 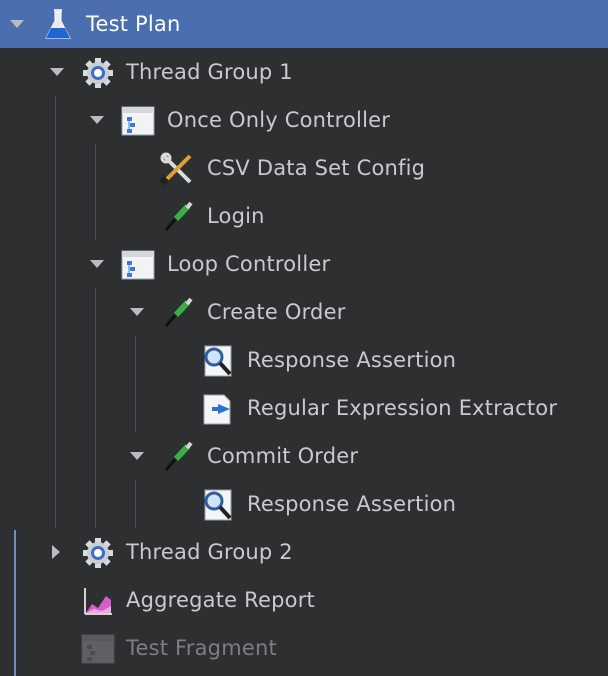 I want to click on tree-node-label: Test Fragment, so click(x=201, y=648).